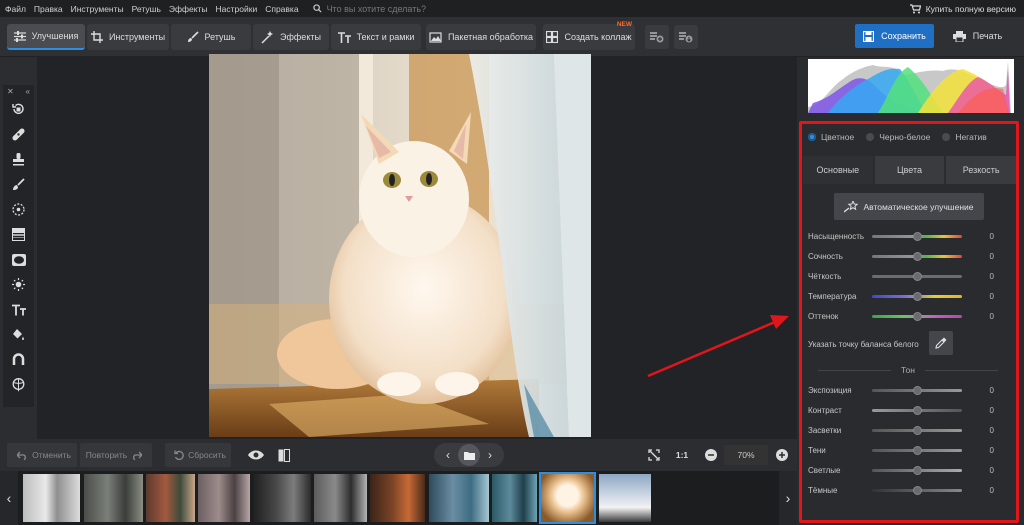  Describe the element at coordinates (42, 455) in the screenshot. I see `undo-button: Отменить` at that location.